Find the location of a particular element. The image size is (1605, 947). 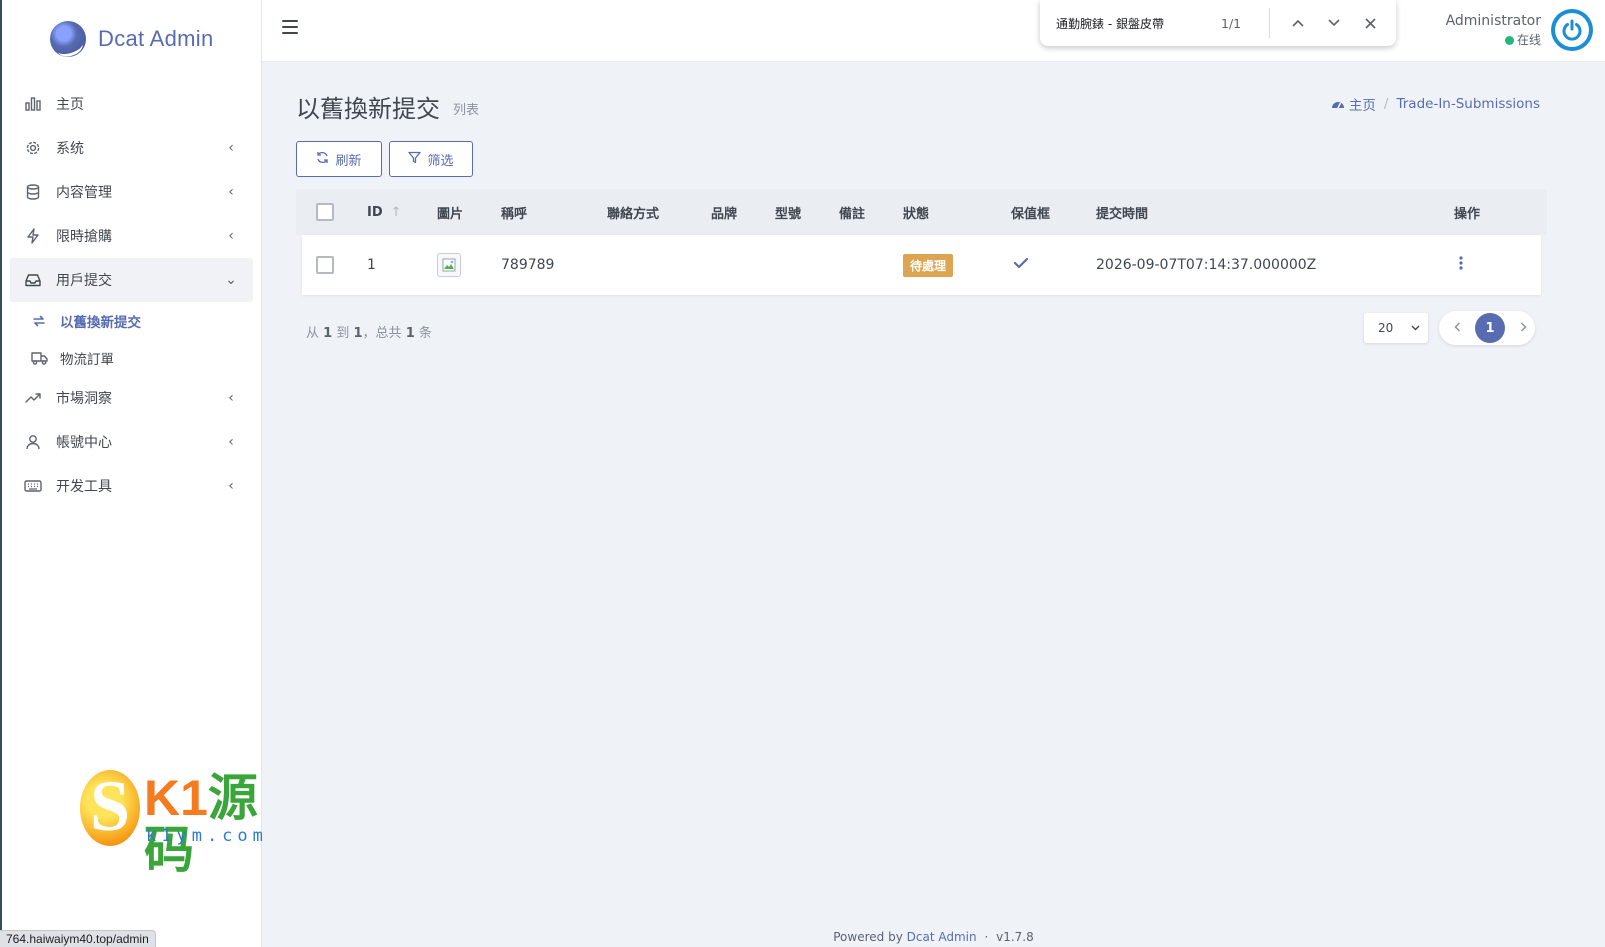

cell-name: 789789 is located at coordinates (528, 265).